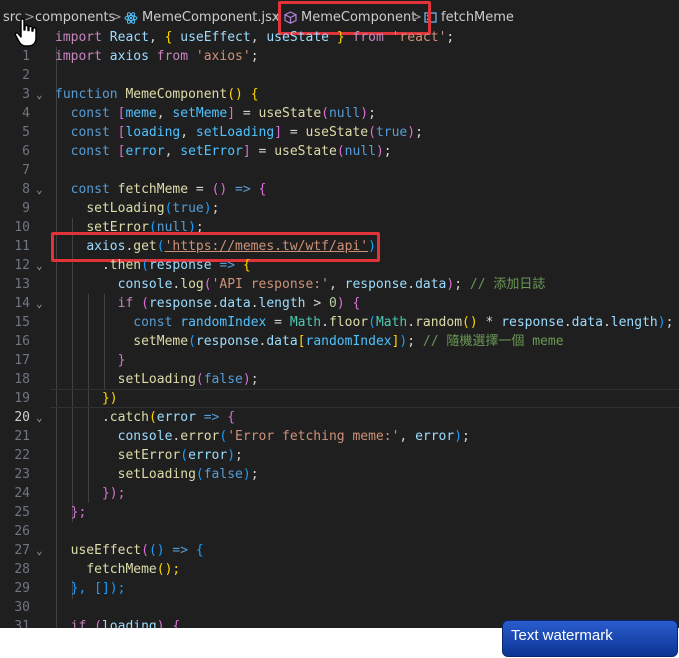  Describe the element at coordinates (339, 407) in the screenshot. I see `code-line-active: 20 })` at that location.